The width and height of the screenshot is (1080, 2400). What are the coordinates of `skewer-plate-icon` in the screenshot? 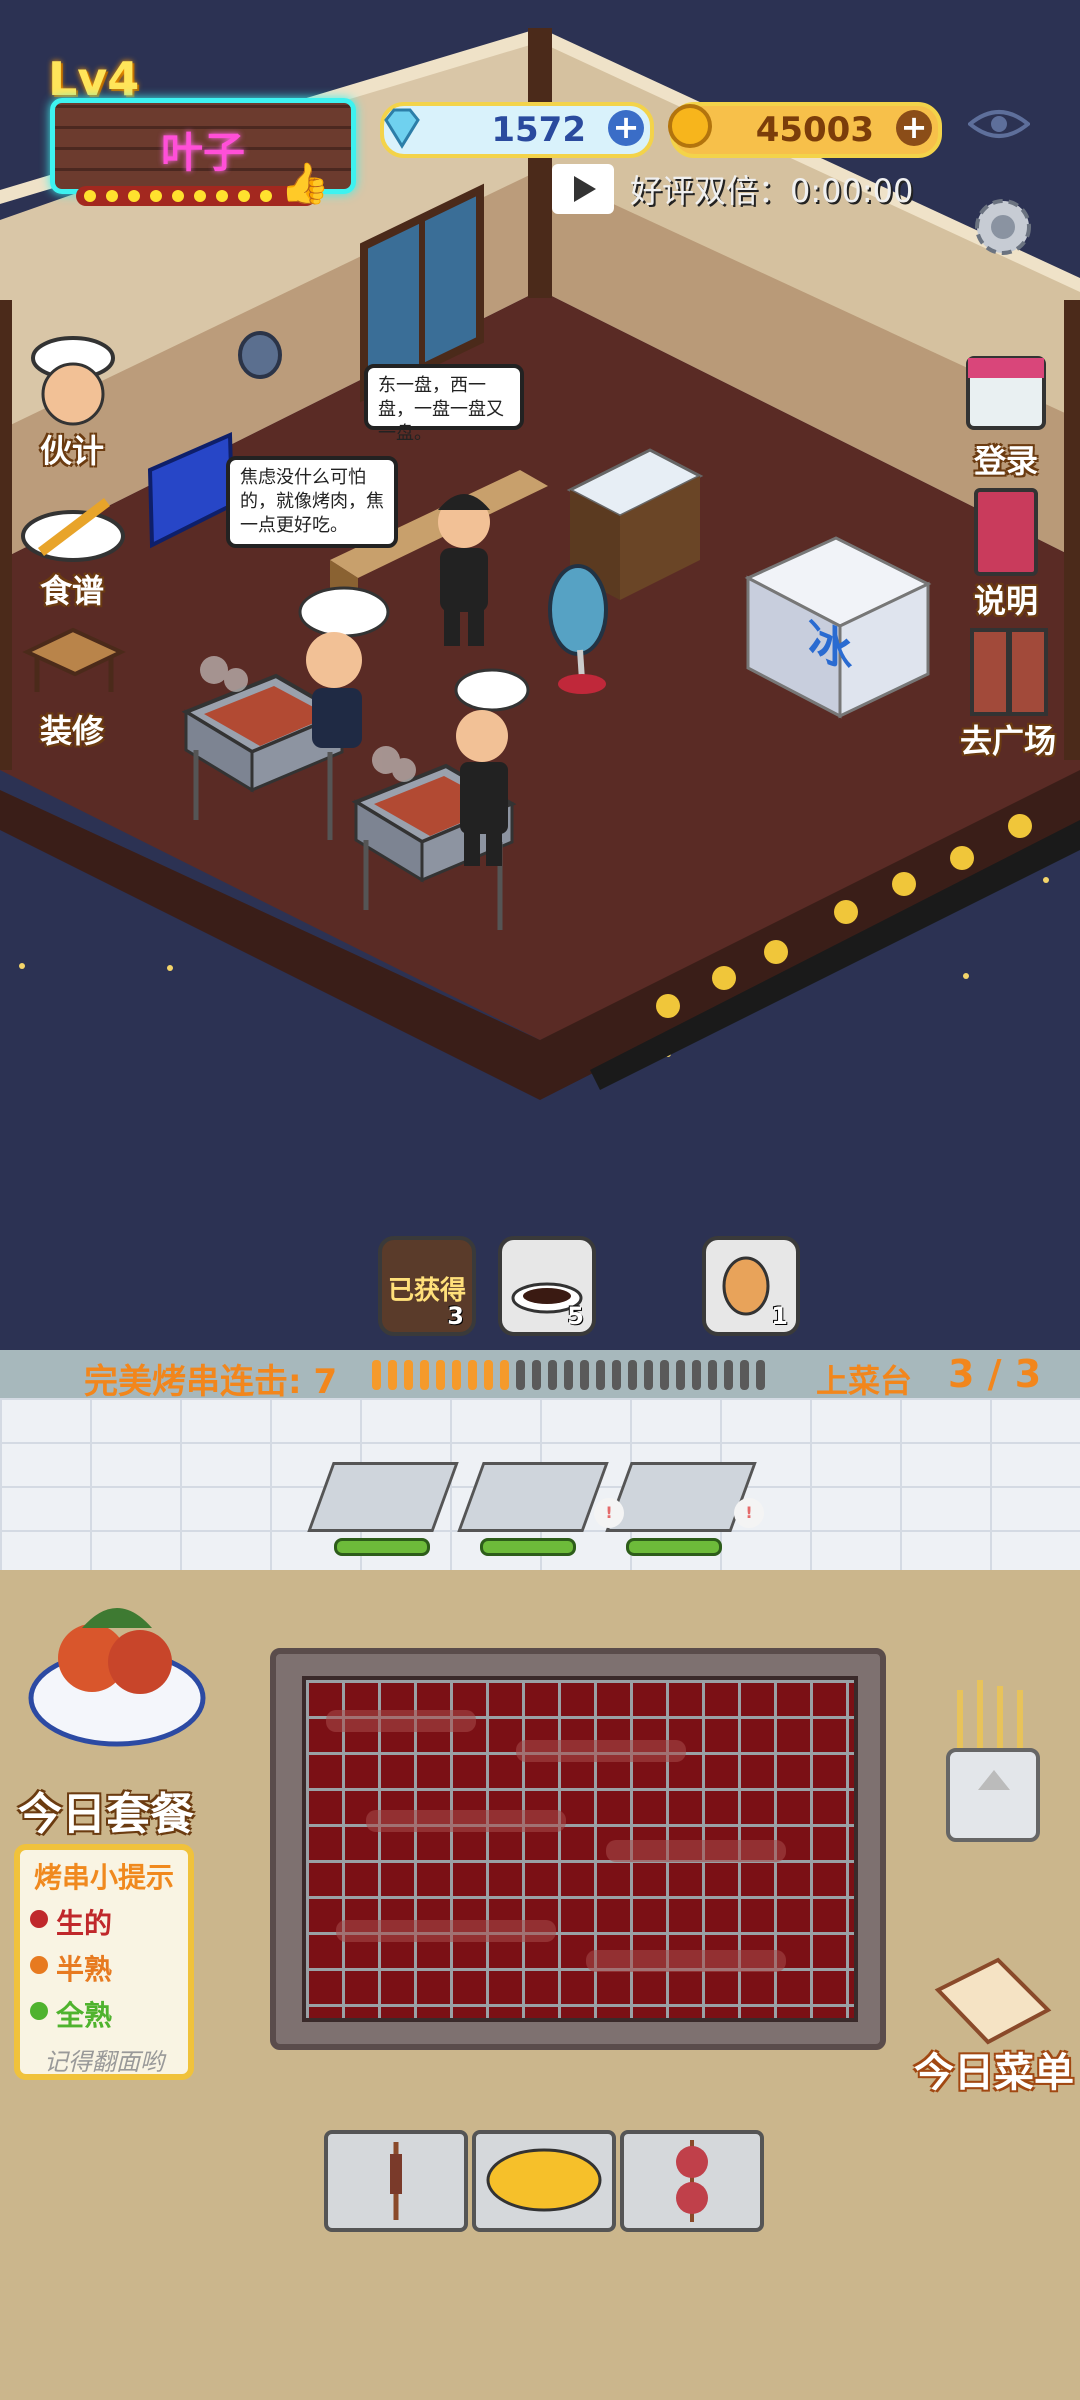 It's located at (73, 530).